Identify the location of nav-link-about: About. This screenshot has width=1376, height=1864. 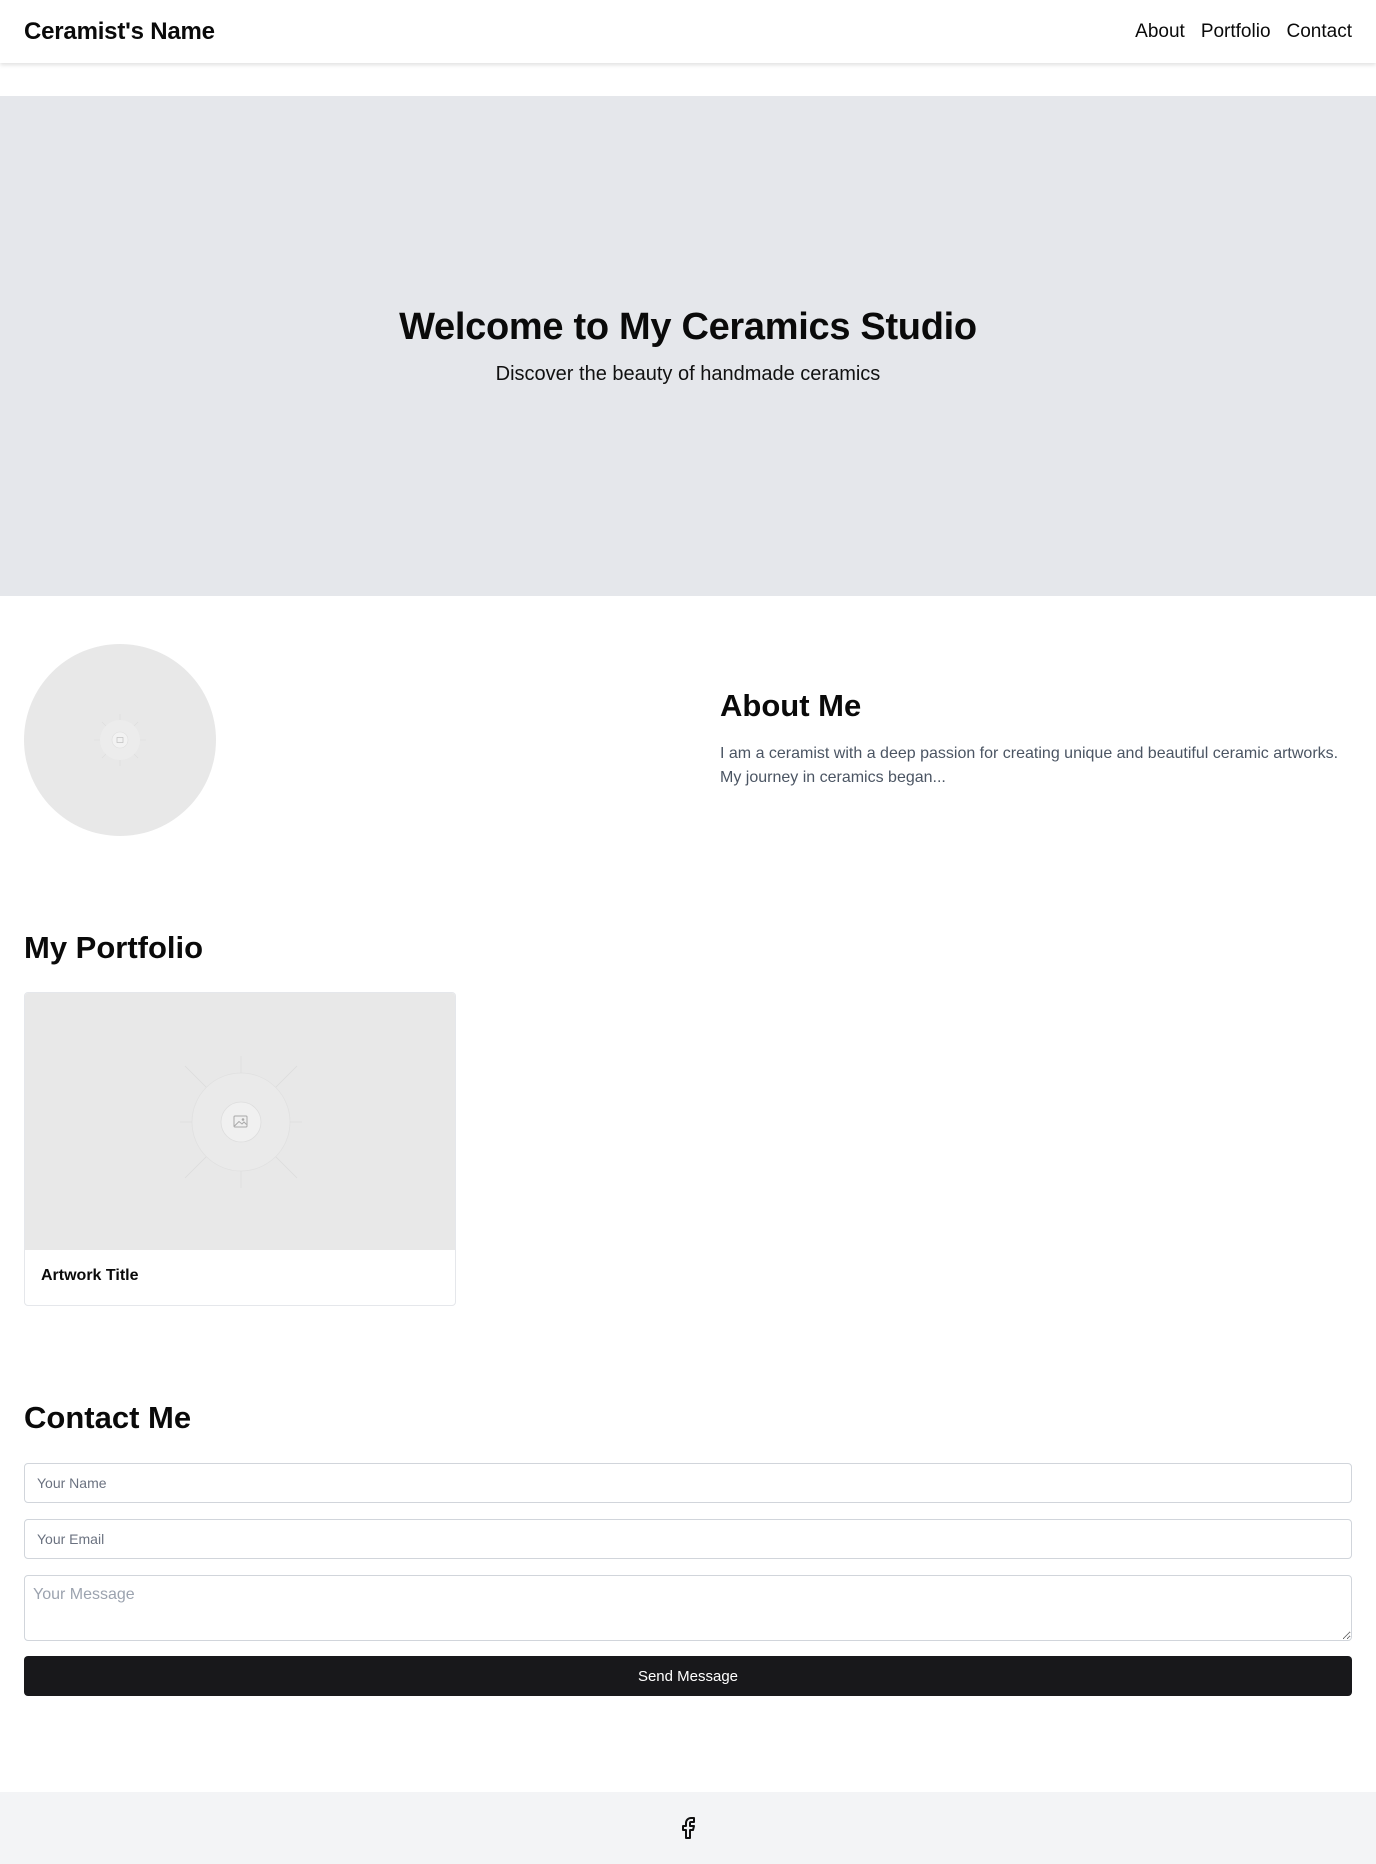
(1160, 32).